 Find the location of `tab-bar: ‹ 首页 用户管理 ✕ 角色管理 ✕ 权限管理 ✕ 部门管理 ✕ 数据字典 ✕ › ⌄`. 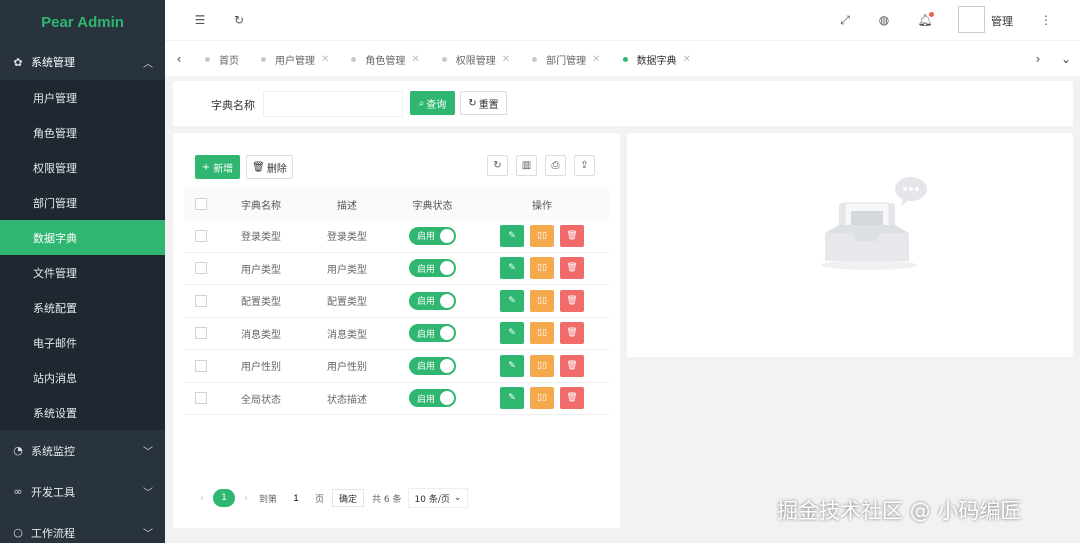

tab-bar: ‹ 首页 用户管理 ✕ 角色管理 ✕ 权限管理 ✕ 部门管理 ✕ 数据字典 ✕ › ⌄ is located at coordinates (622, 58).